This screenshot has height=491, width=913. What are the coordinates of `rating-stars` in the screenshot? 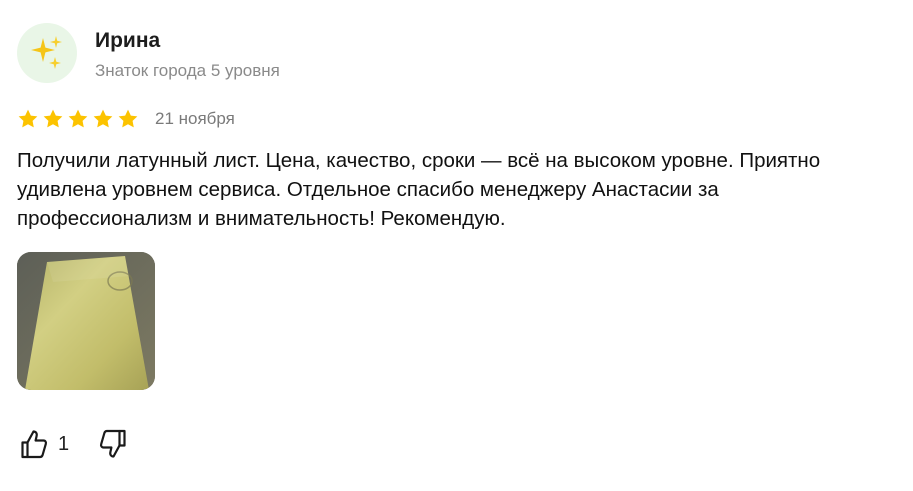 It's located at (78, 119).